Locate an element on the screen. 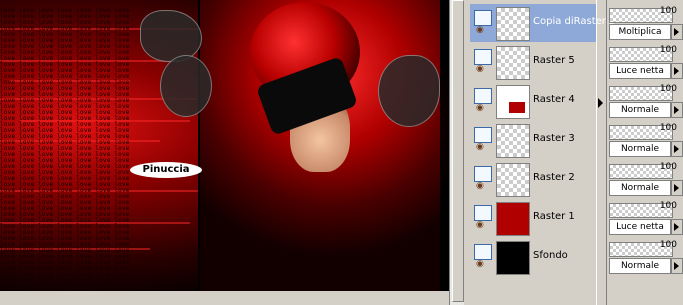  love-text-line: love love love love love love love is located at coordinates (65, 280).